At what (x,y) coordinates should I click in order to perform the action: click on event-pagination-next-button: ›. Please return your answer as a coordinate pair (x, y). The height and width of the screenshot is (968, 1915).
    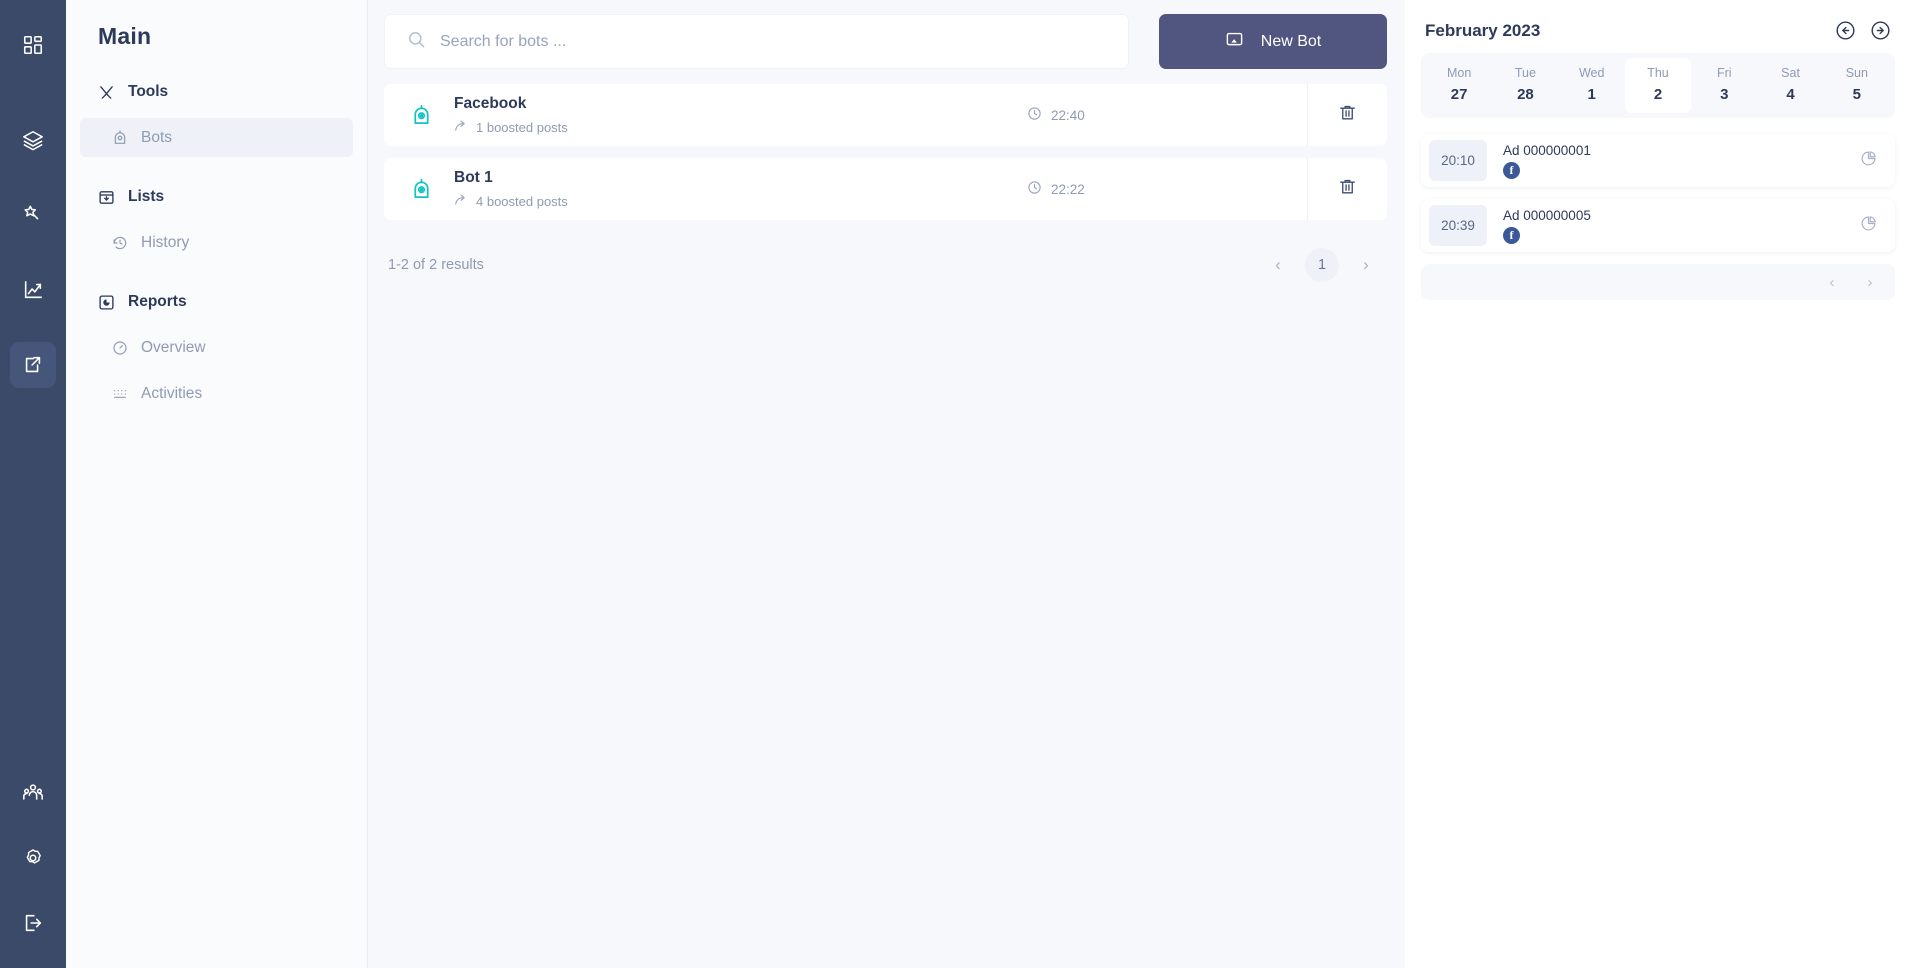
    Looking at the image, I should click on (1870, 282).